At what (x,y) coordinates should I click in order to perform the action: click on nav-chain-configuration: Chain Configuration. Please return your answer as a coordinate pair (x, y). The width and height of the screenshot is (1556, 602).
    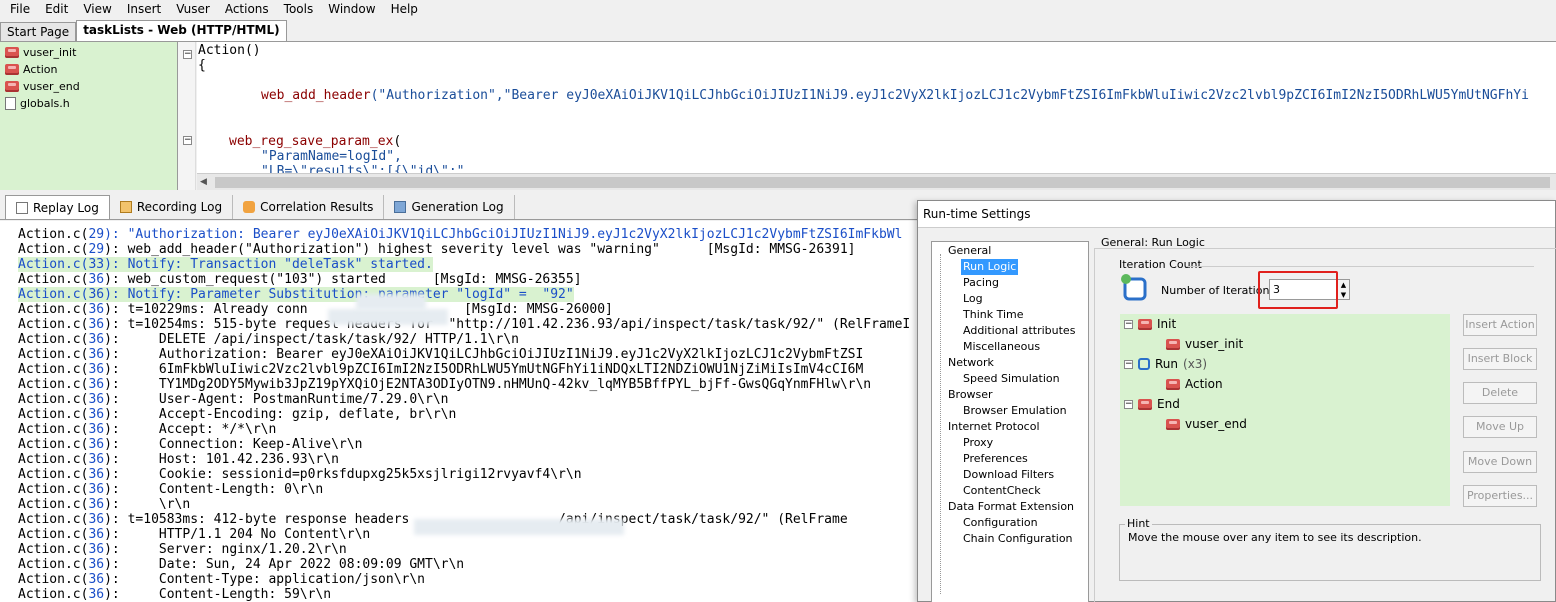
    Looking at the image, I should click on (1018, 539).